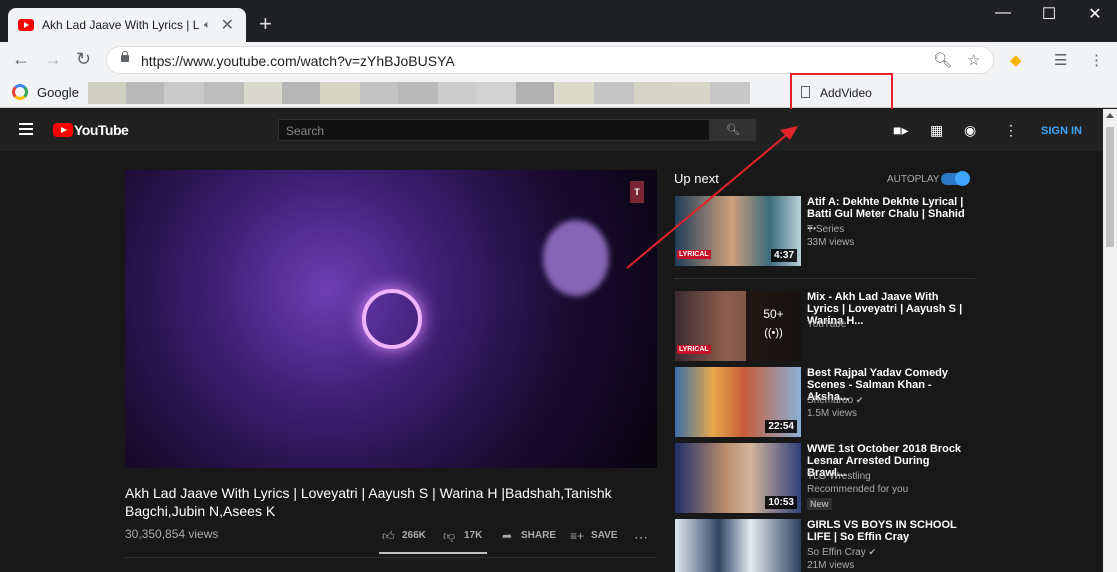 The width and height of the screenshot is (1117, 572). I want to click on video-thumbnail: 10:53, so click(738, 478).